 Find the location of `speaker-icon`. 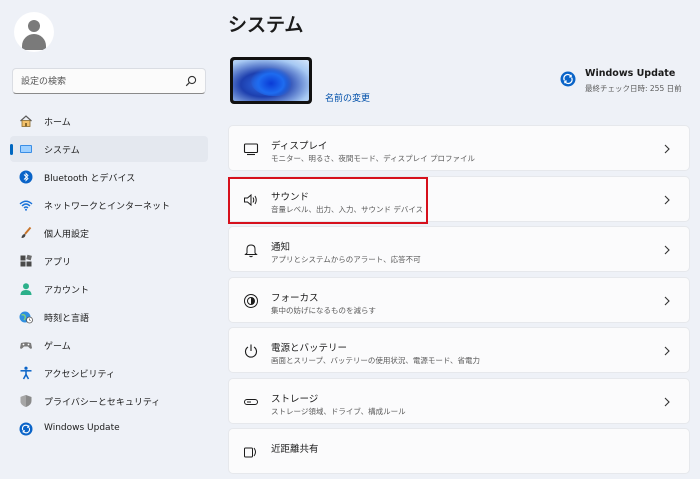

speaker-icon is located at coordinates (250, 199).